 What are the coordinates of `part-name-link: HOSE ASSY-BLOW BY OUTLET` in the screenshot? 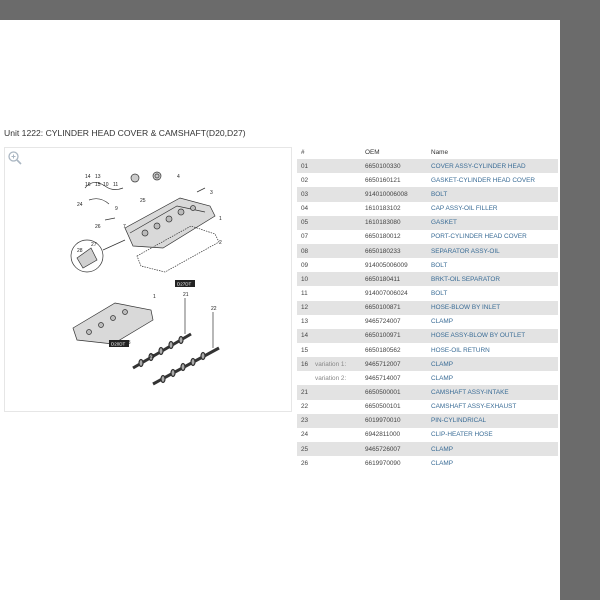 It's located at (494, 335).